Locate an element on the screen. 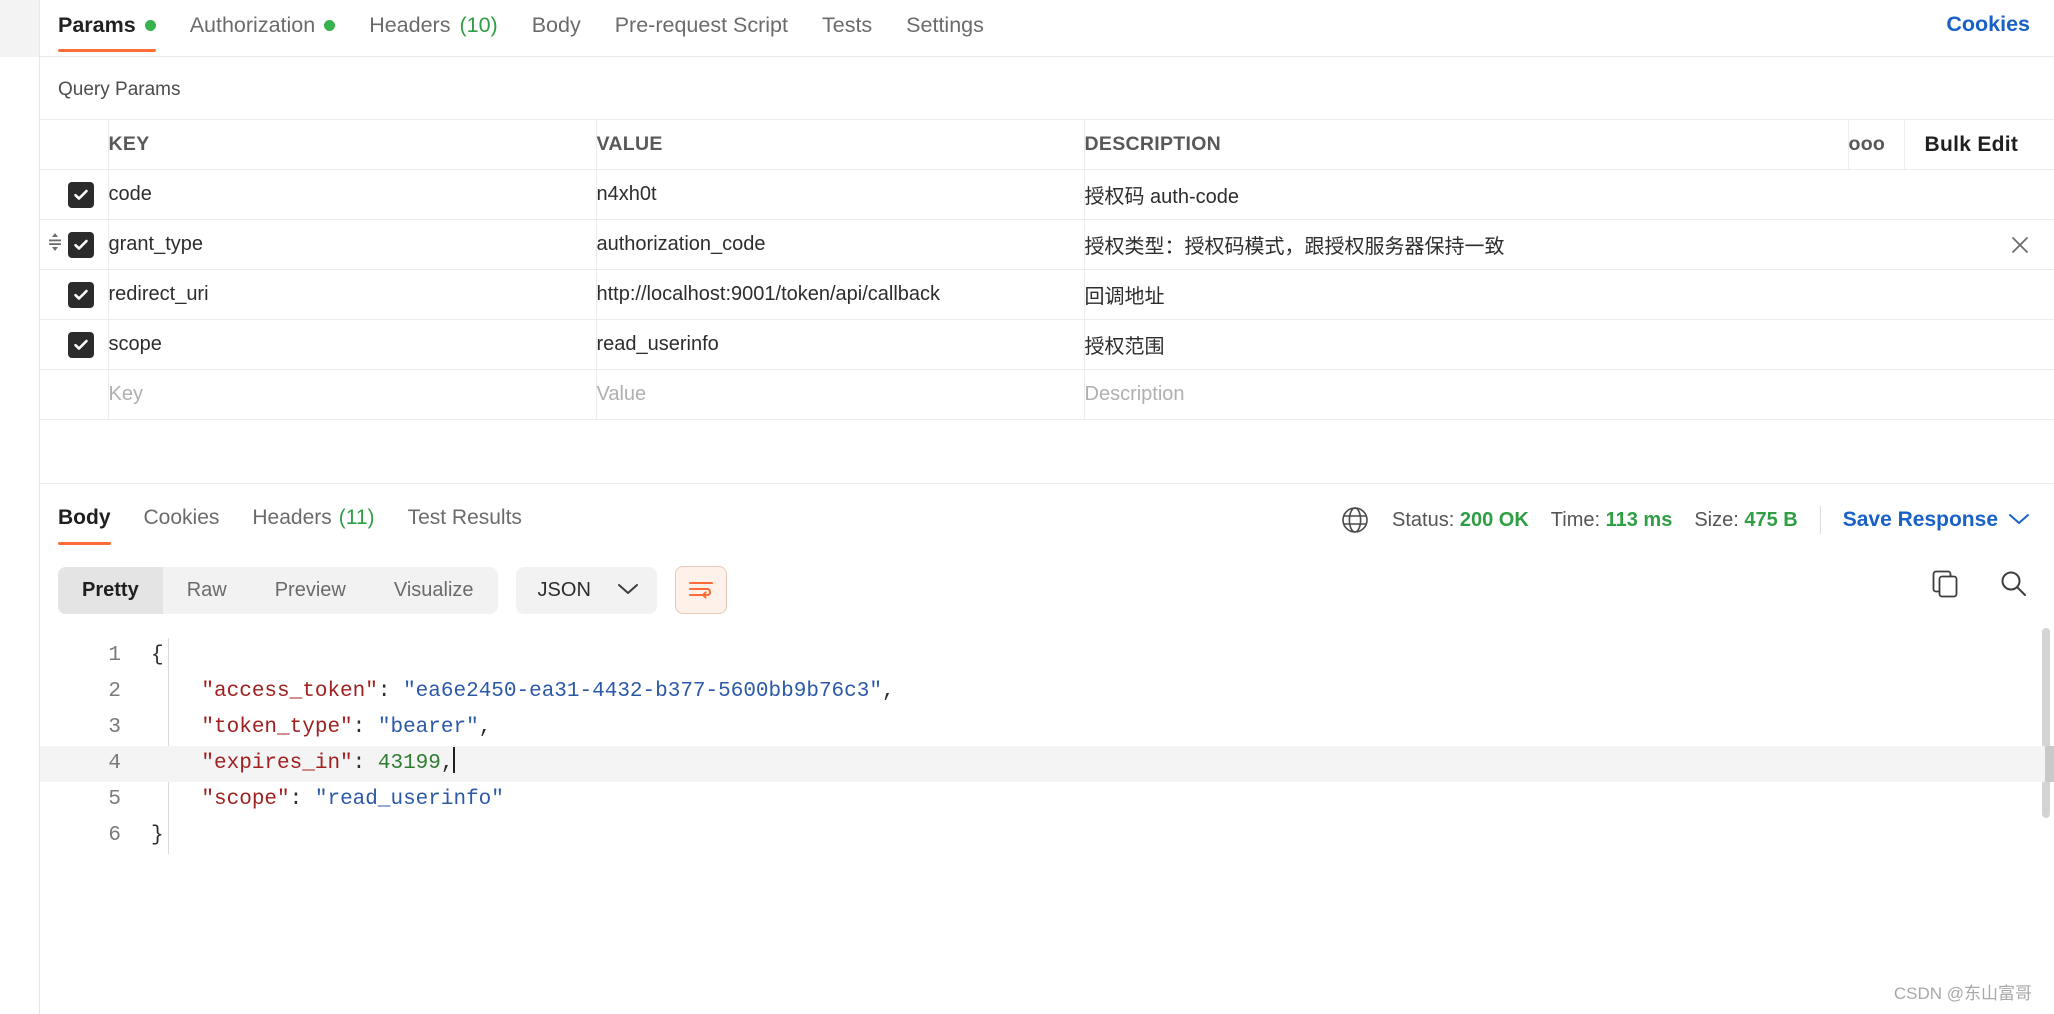  table-row-empty: Key Value Description is located at coordinates (1047, 394).